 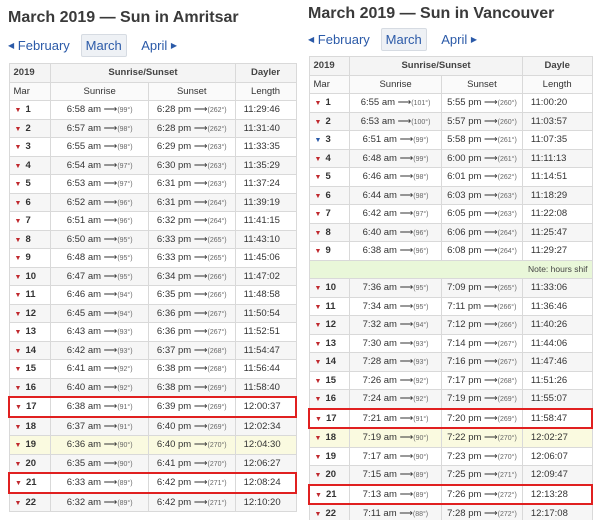 What do you see at coordinates (450, 103) in the screenshot?
I see `table-row: ▼ 1 6:55 am ⟶(101°) 5:55 pm ⟶(260°) 11:00:20` at bounding box center [450, 103].